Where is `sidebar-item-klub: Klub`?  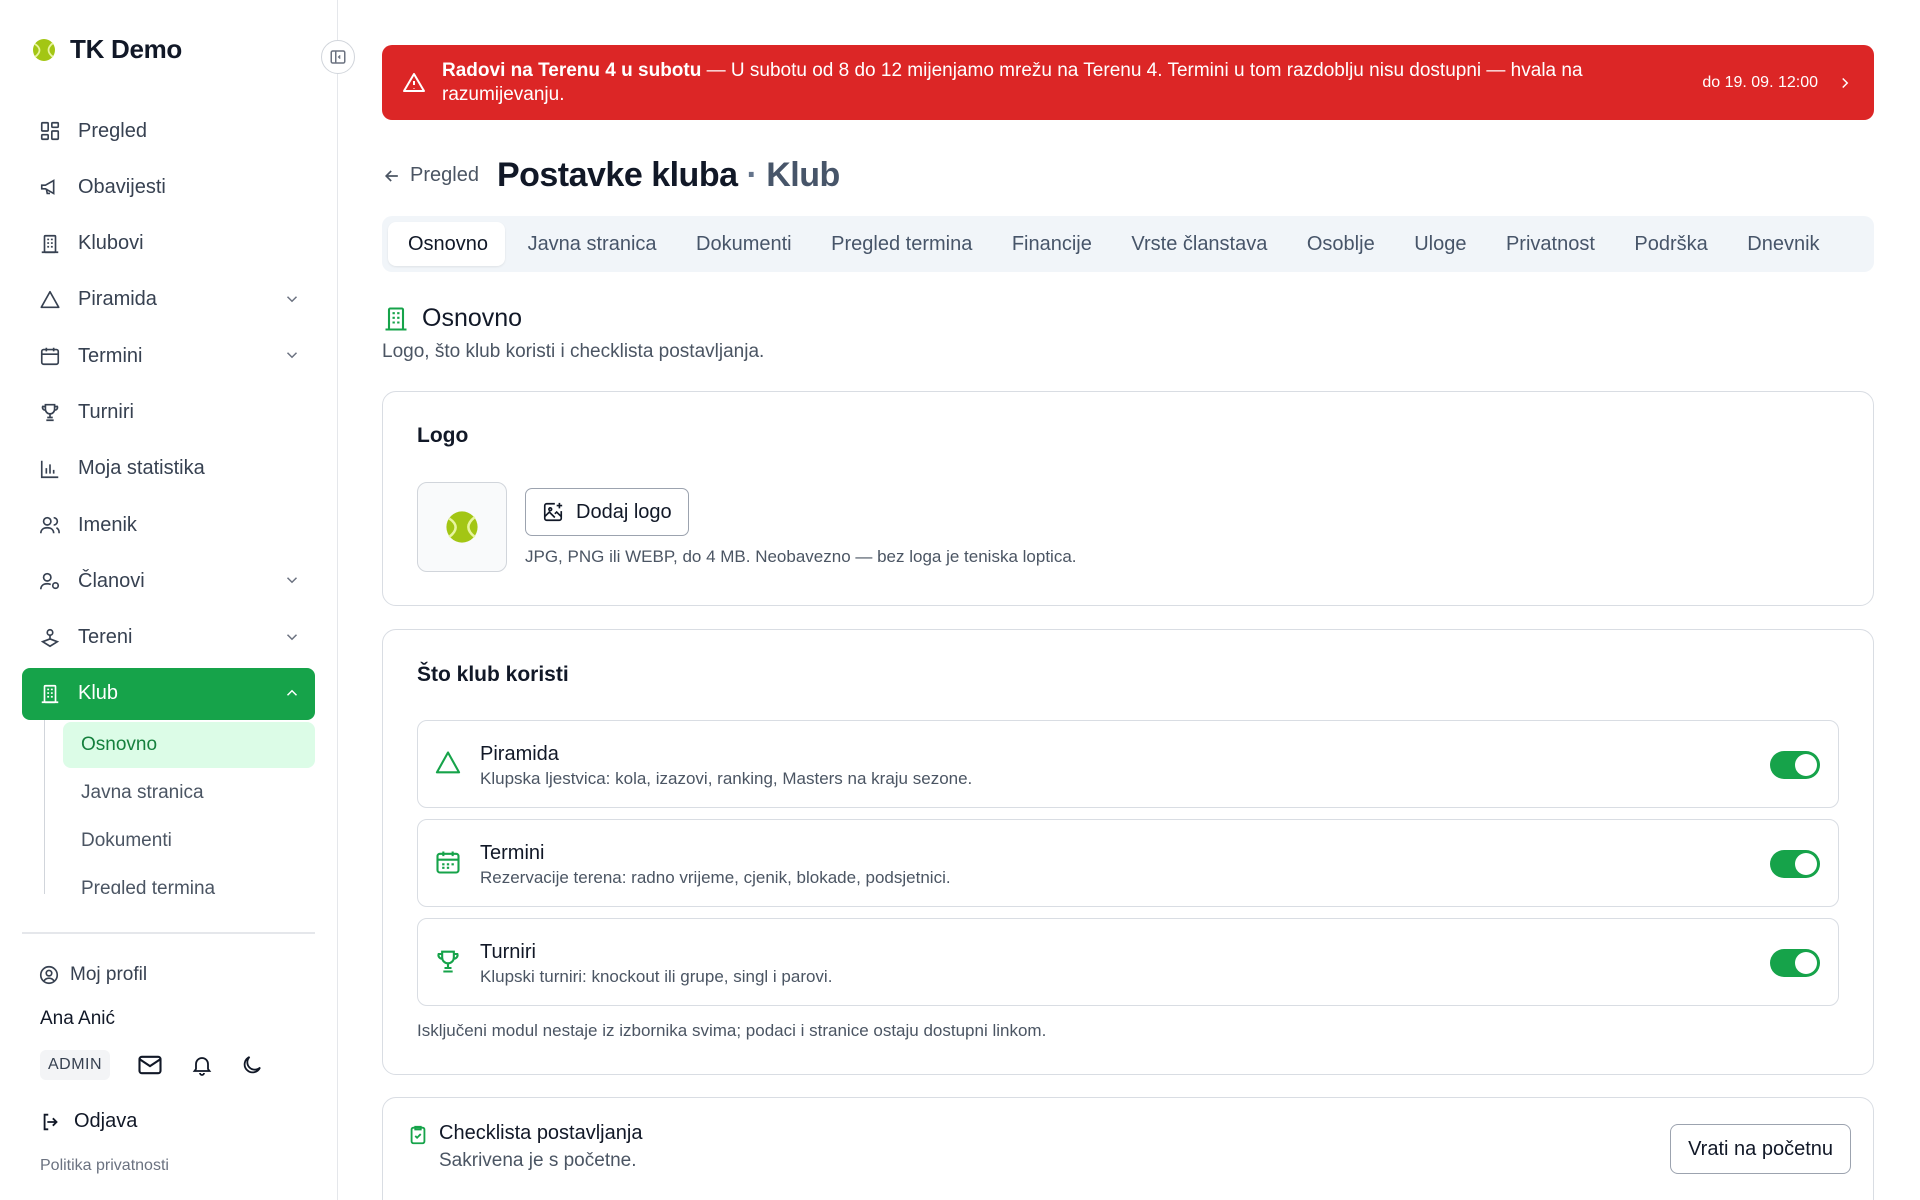
sidebar-item-klub: Klub is located at coordinates (168, 693).